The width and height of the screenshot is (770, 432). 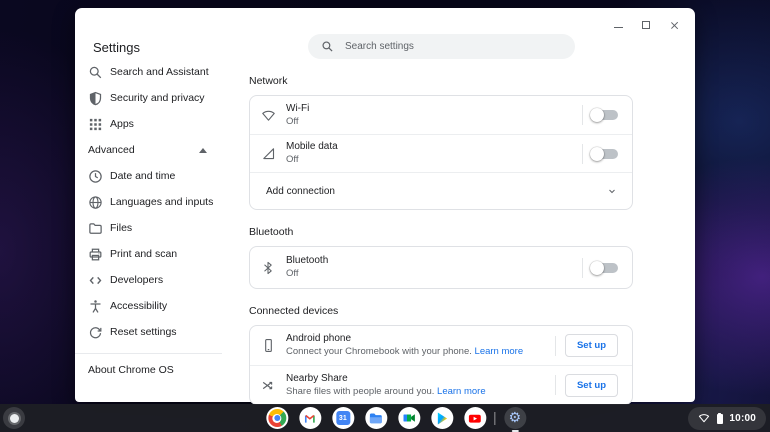 What do you see at coordinates (379, 46) in the screenshot?
I see `search-placeholder: Search settings` at bounding box center [379, 46].